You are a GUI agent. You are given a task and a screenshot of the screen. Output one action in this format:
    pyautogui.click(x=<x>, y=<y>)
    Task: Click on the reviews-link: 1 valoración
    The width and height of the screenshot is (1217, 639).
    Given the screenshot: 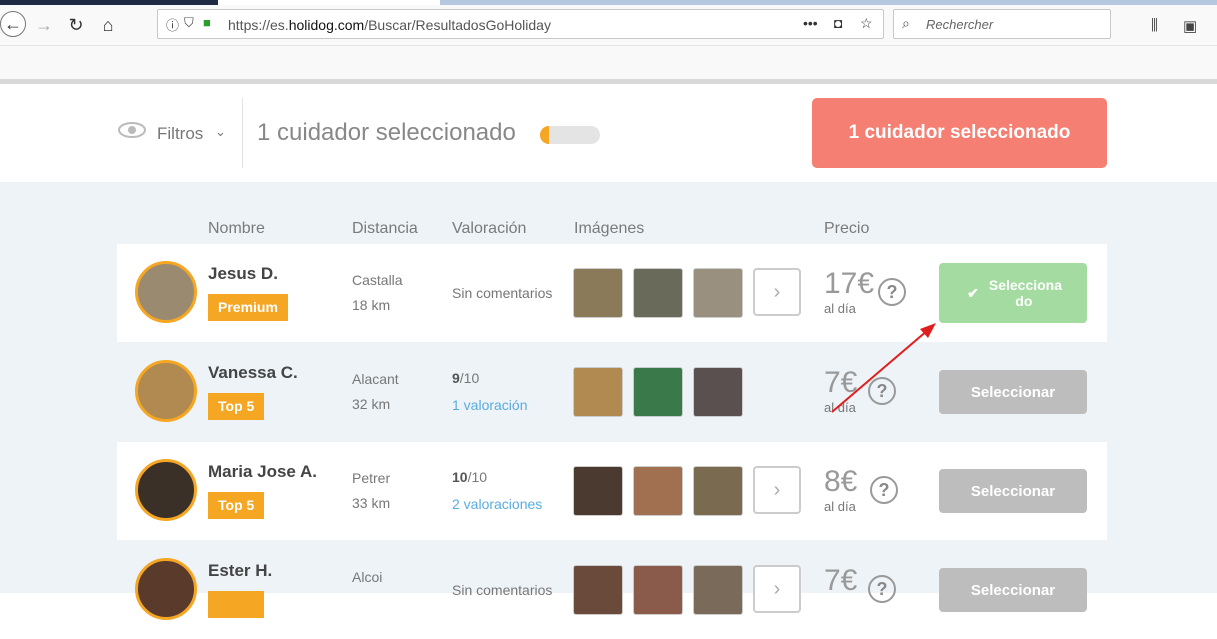 What is the action you would take?
    pyautogui.click(x=490, y=405)
    